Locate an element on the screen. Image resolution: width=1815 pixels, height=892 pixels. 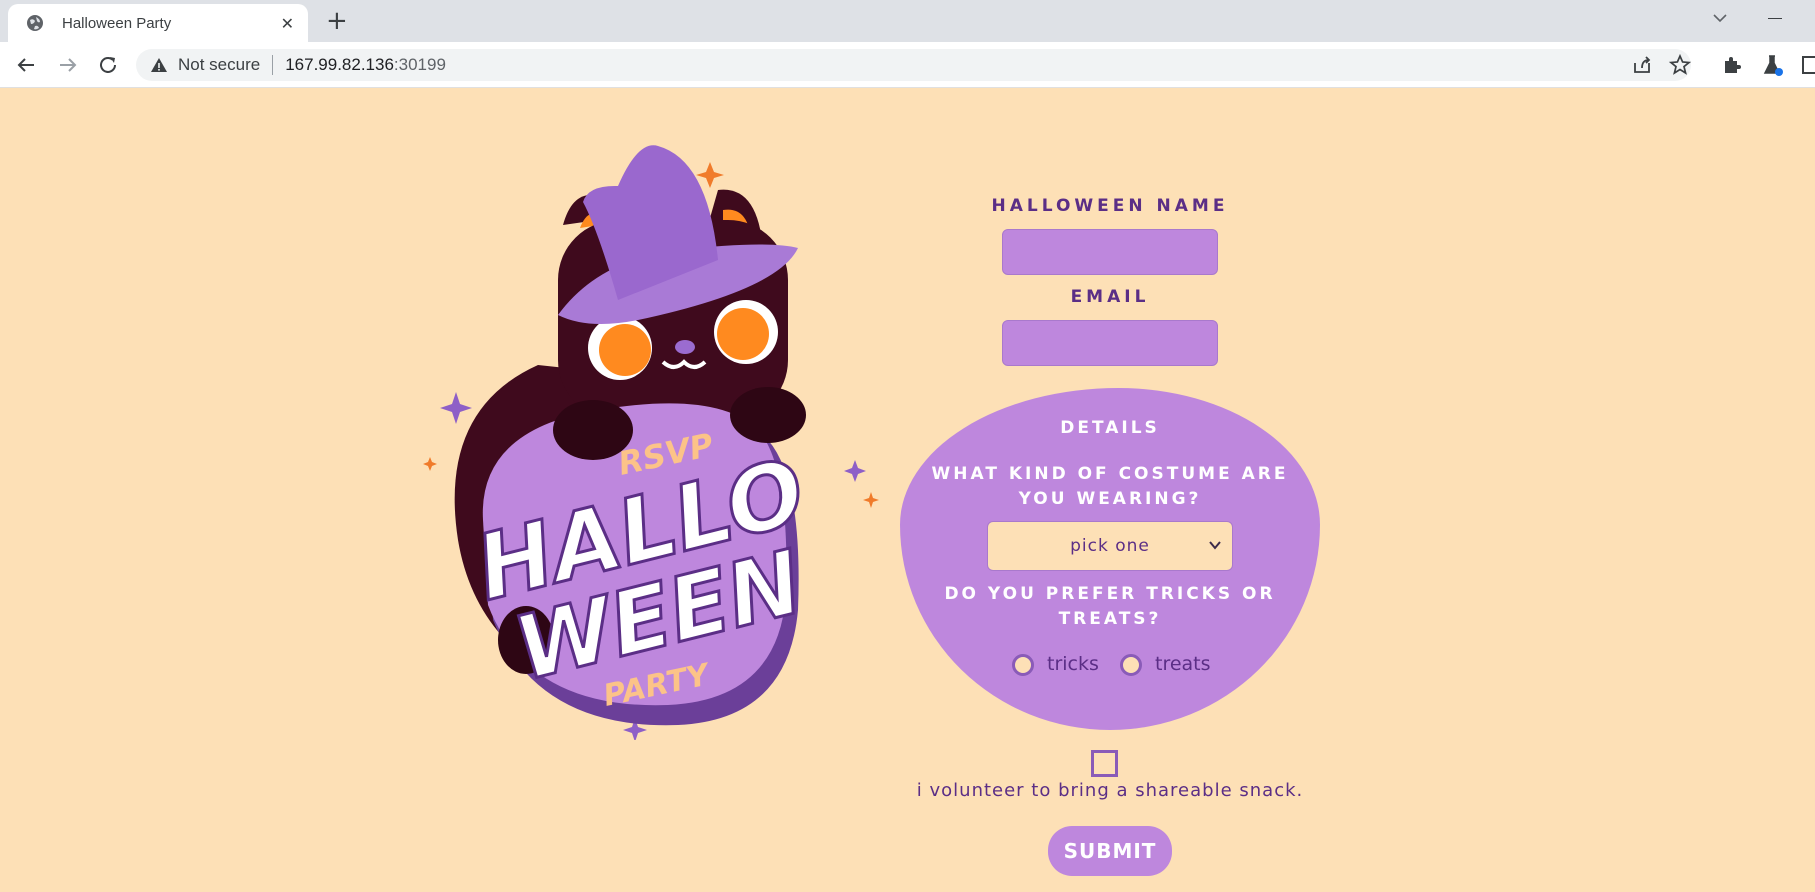
tricks-radio is located at coordinates (1023, 665).